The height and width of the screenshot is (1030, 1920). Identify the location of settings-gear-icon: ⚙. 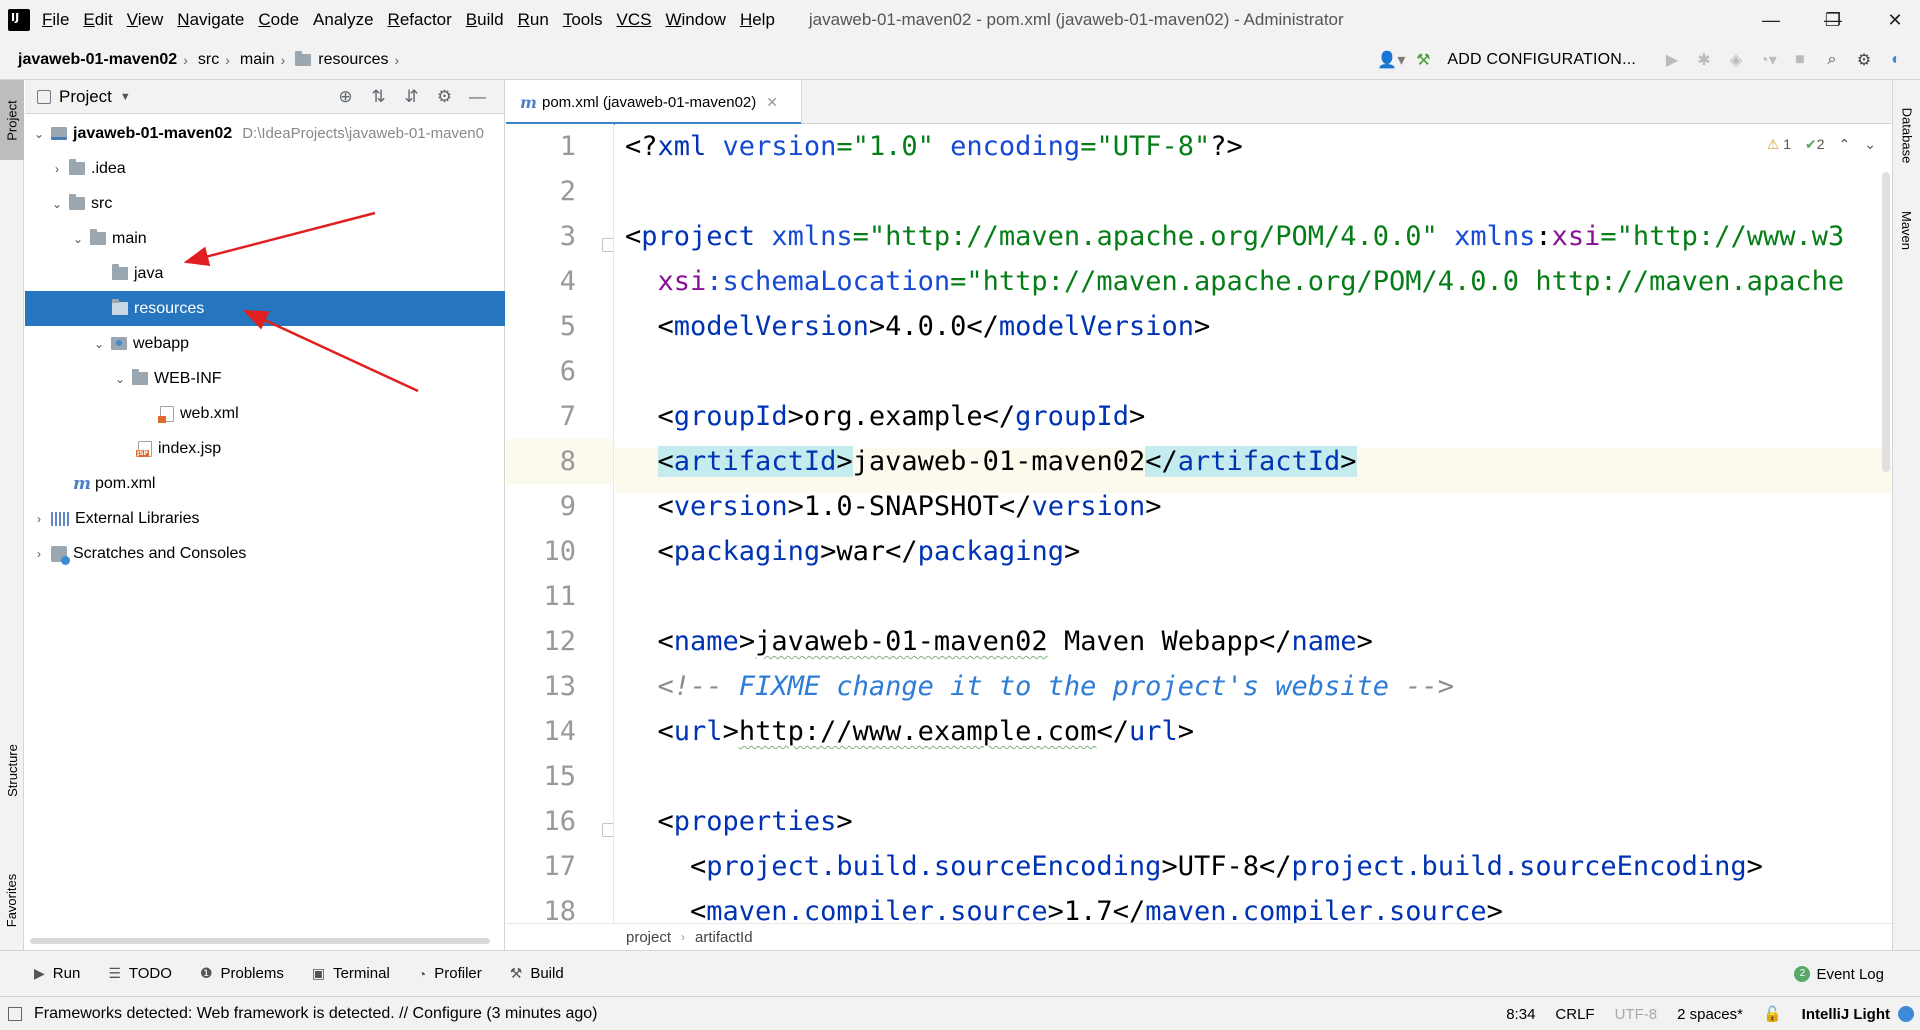
(1864, 60).